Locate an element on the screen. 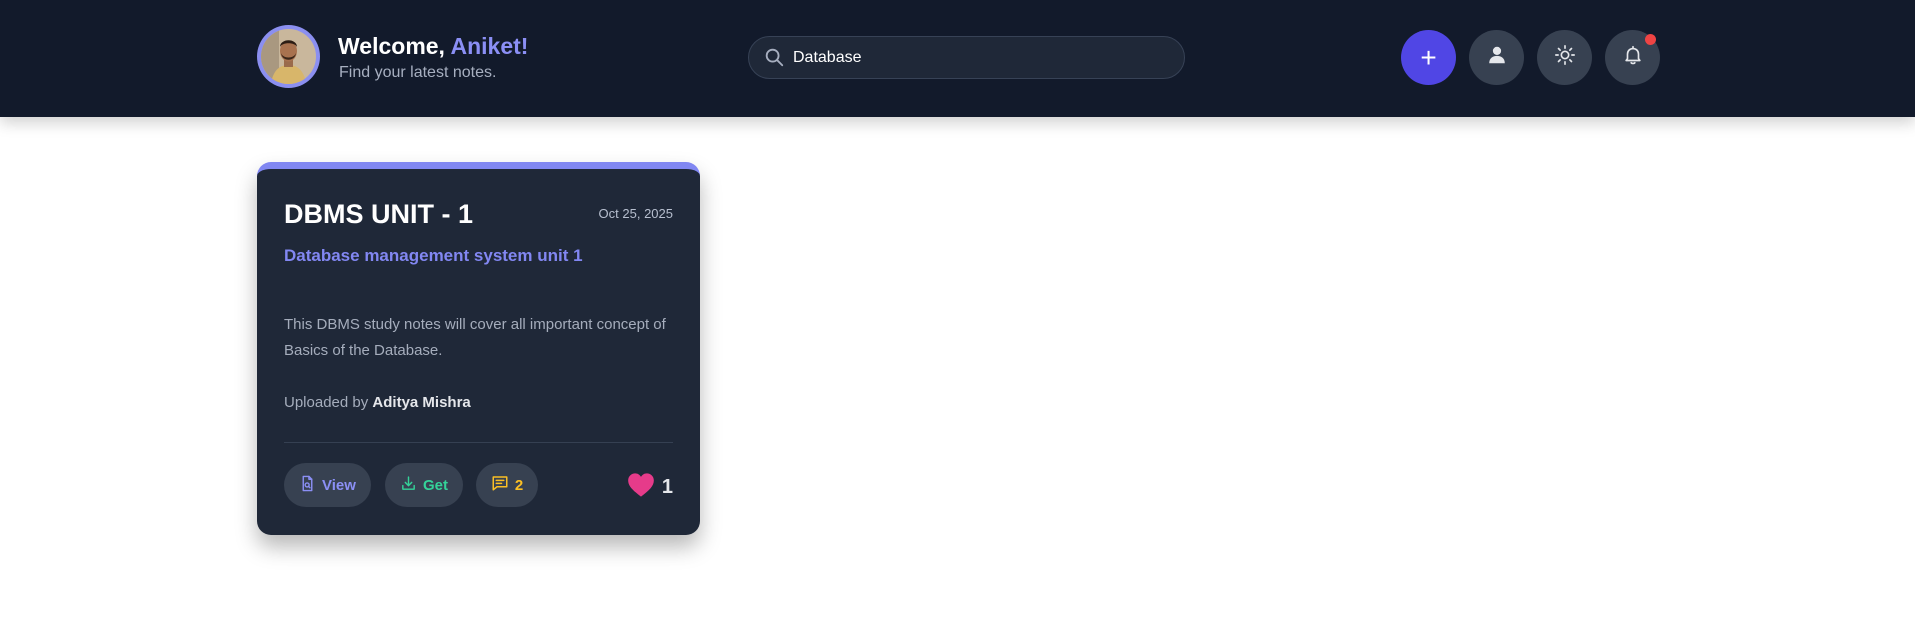 This screenshot has width=1915, height=623. uploaded-by-label: Uploaded by is located at coordinates (326, 402).